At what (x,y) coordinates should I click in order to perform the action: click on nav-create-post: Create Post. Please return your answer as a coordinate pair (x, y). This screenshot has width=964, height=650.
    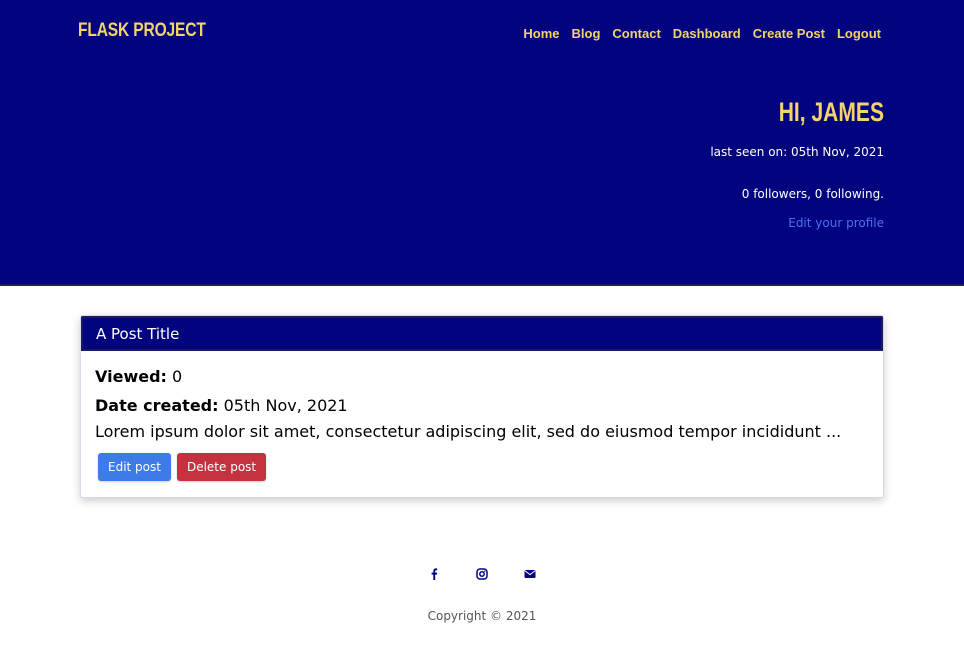
    Looking at the image, I should click on (789, 33).